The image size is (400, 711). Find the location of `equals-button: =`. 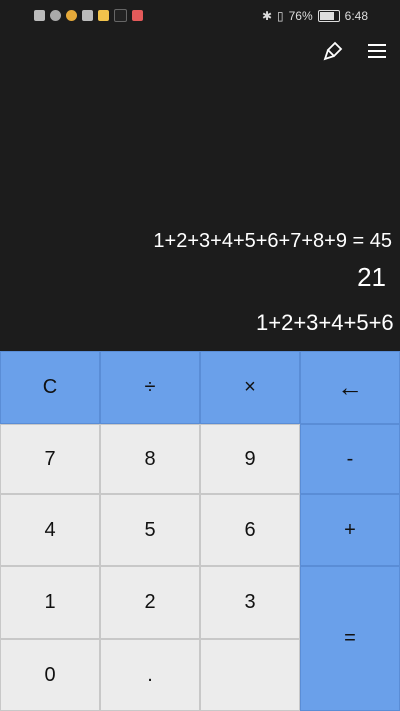

equals-button: = is located at coordinates (350, 638).